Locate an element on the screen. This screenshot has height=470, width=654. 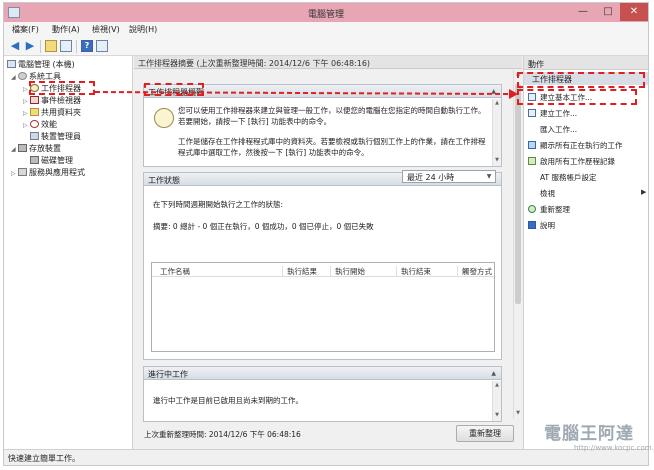
watermark-brand: 電腦王阿達 is located at coordinates (589, 434).